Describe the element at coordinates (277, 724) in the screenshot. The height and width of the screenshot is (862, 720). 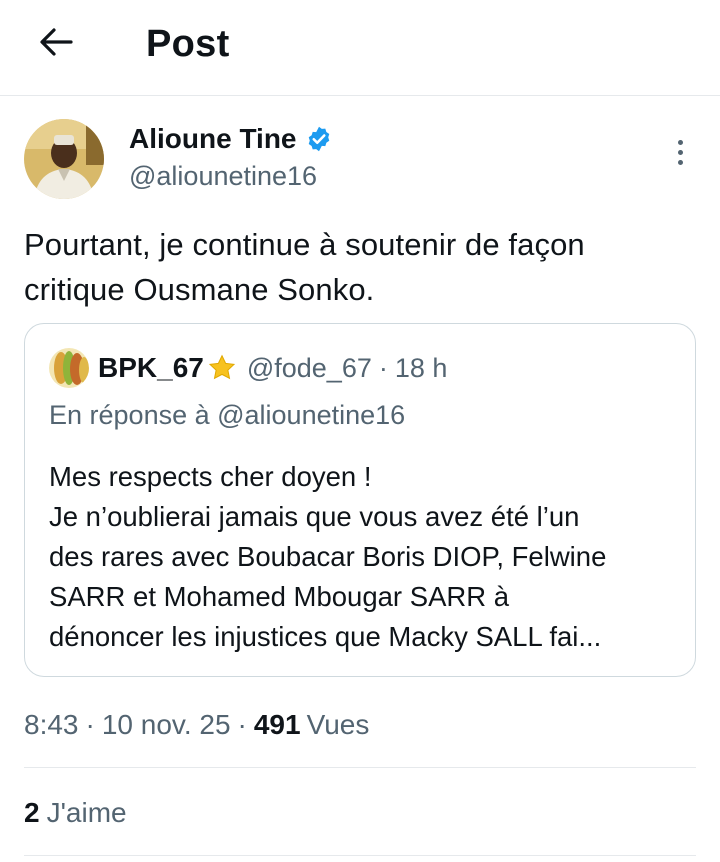
I see `views-count: 491` at that location.